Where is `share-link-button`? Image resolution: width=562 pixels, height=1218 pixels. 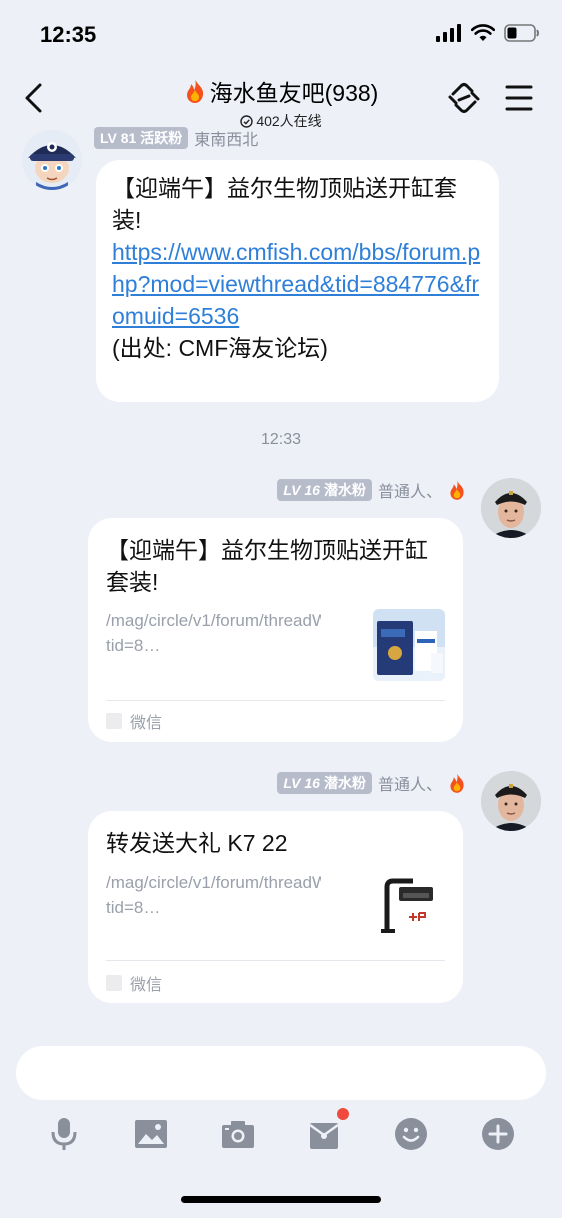
share-link-button is located at coordinates (464, 98).